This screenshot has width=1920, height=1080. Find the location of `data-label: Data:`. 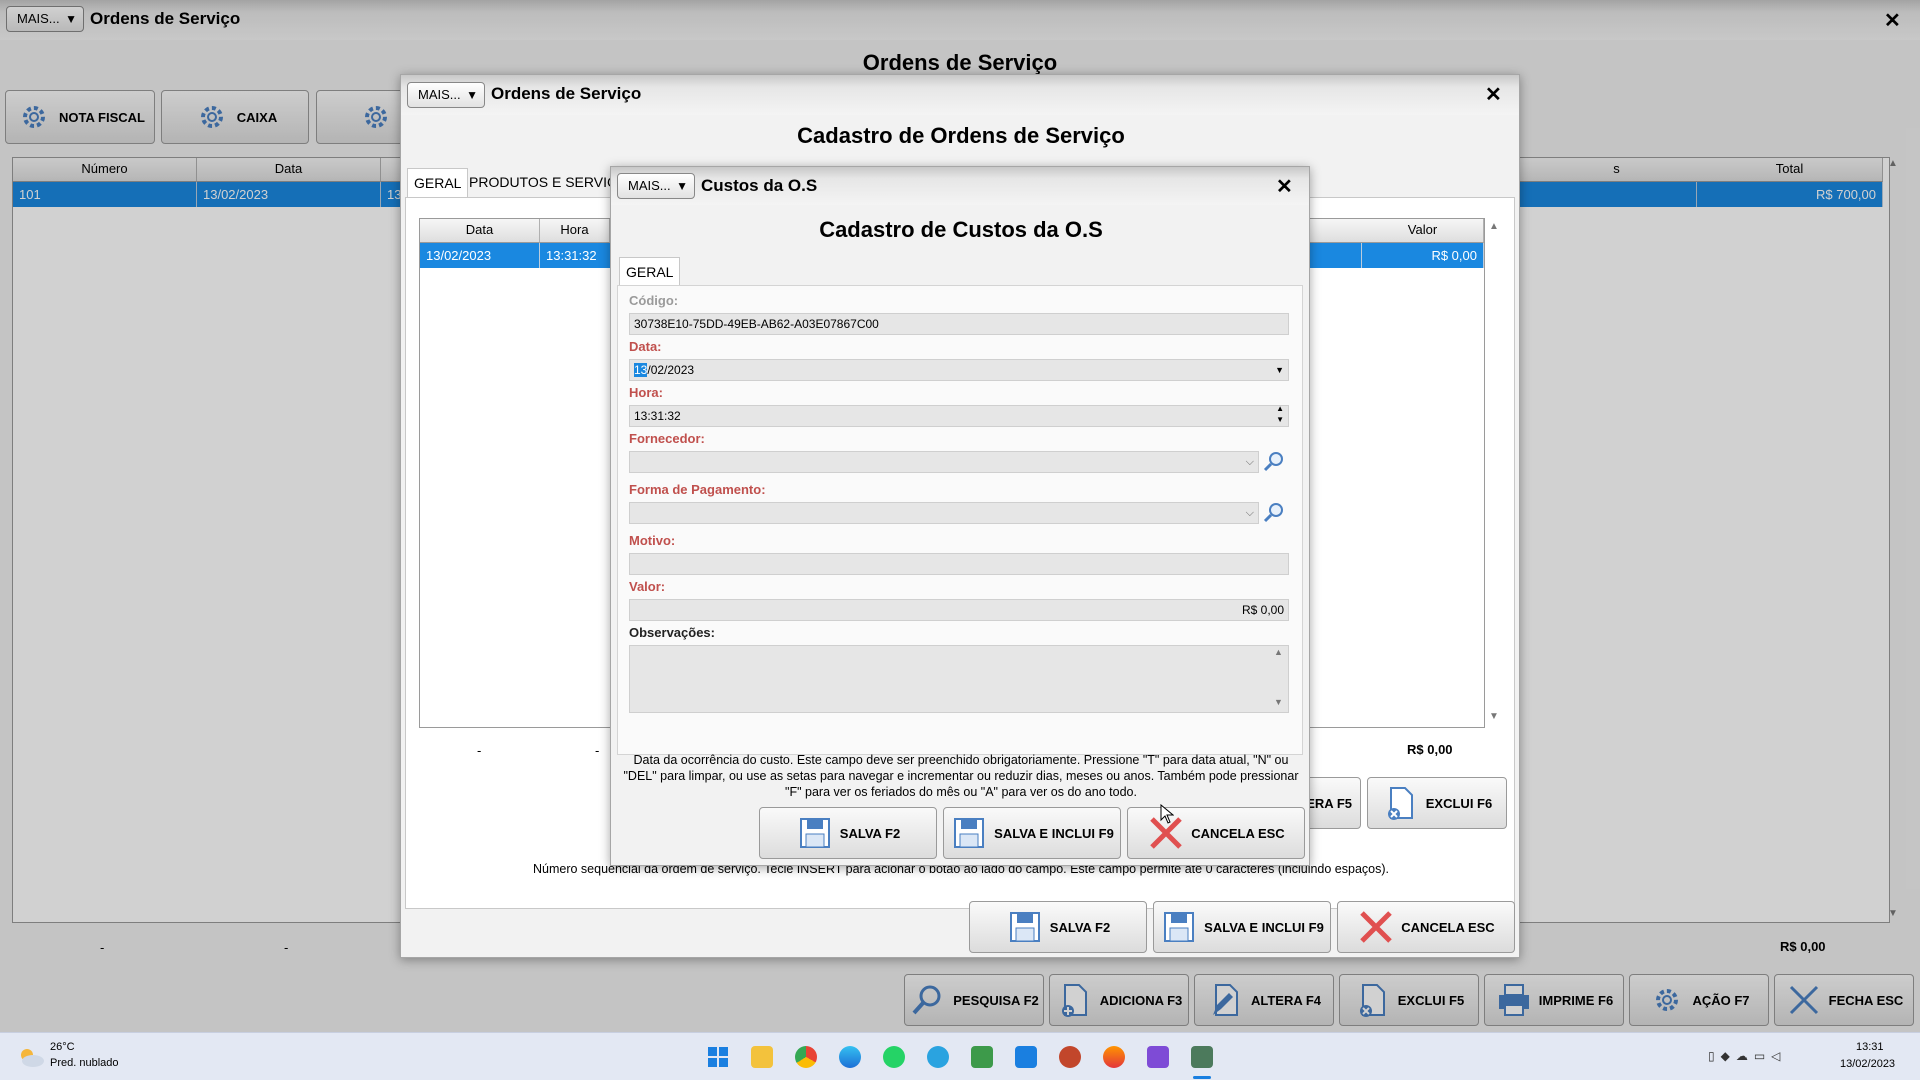

data-label: Data: is located at coordinates (645, 346).